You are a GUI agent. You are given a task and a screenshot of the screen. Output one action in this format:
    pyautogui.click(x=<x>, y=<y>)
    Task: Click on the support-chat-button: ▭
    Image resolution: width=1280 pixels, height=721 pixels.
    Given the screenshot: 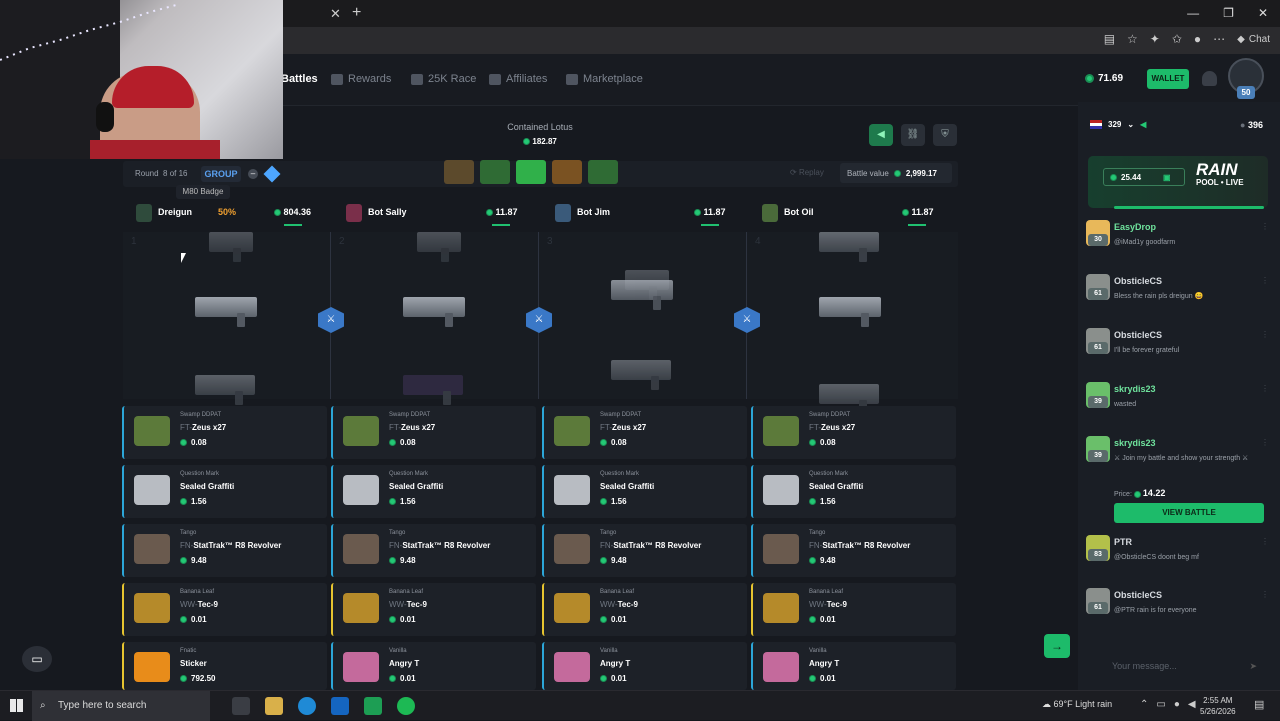 What is the action you would take?
    pyautogui.click(x=37, y=659)
    